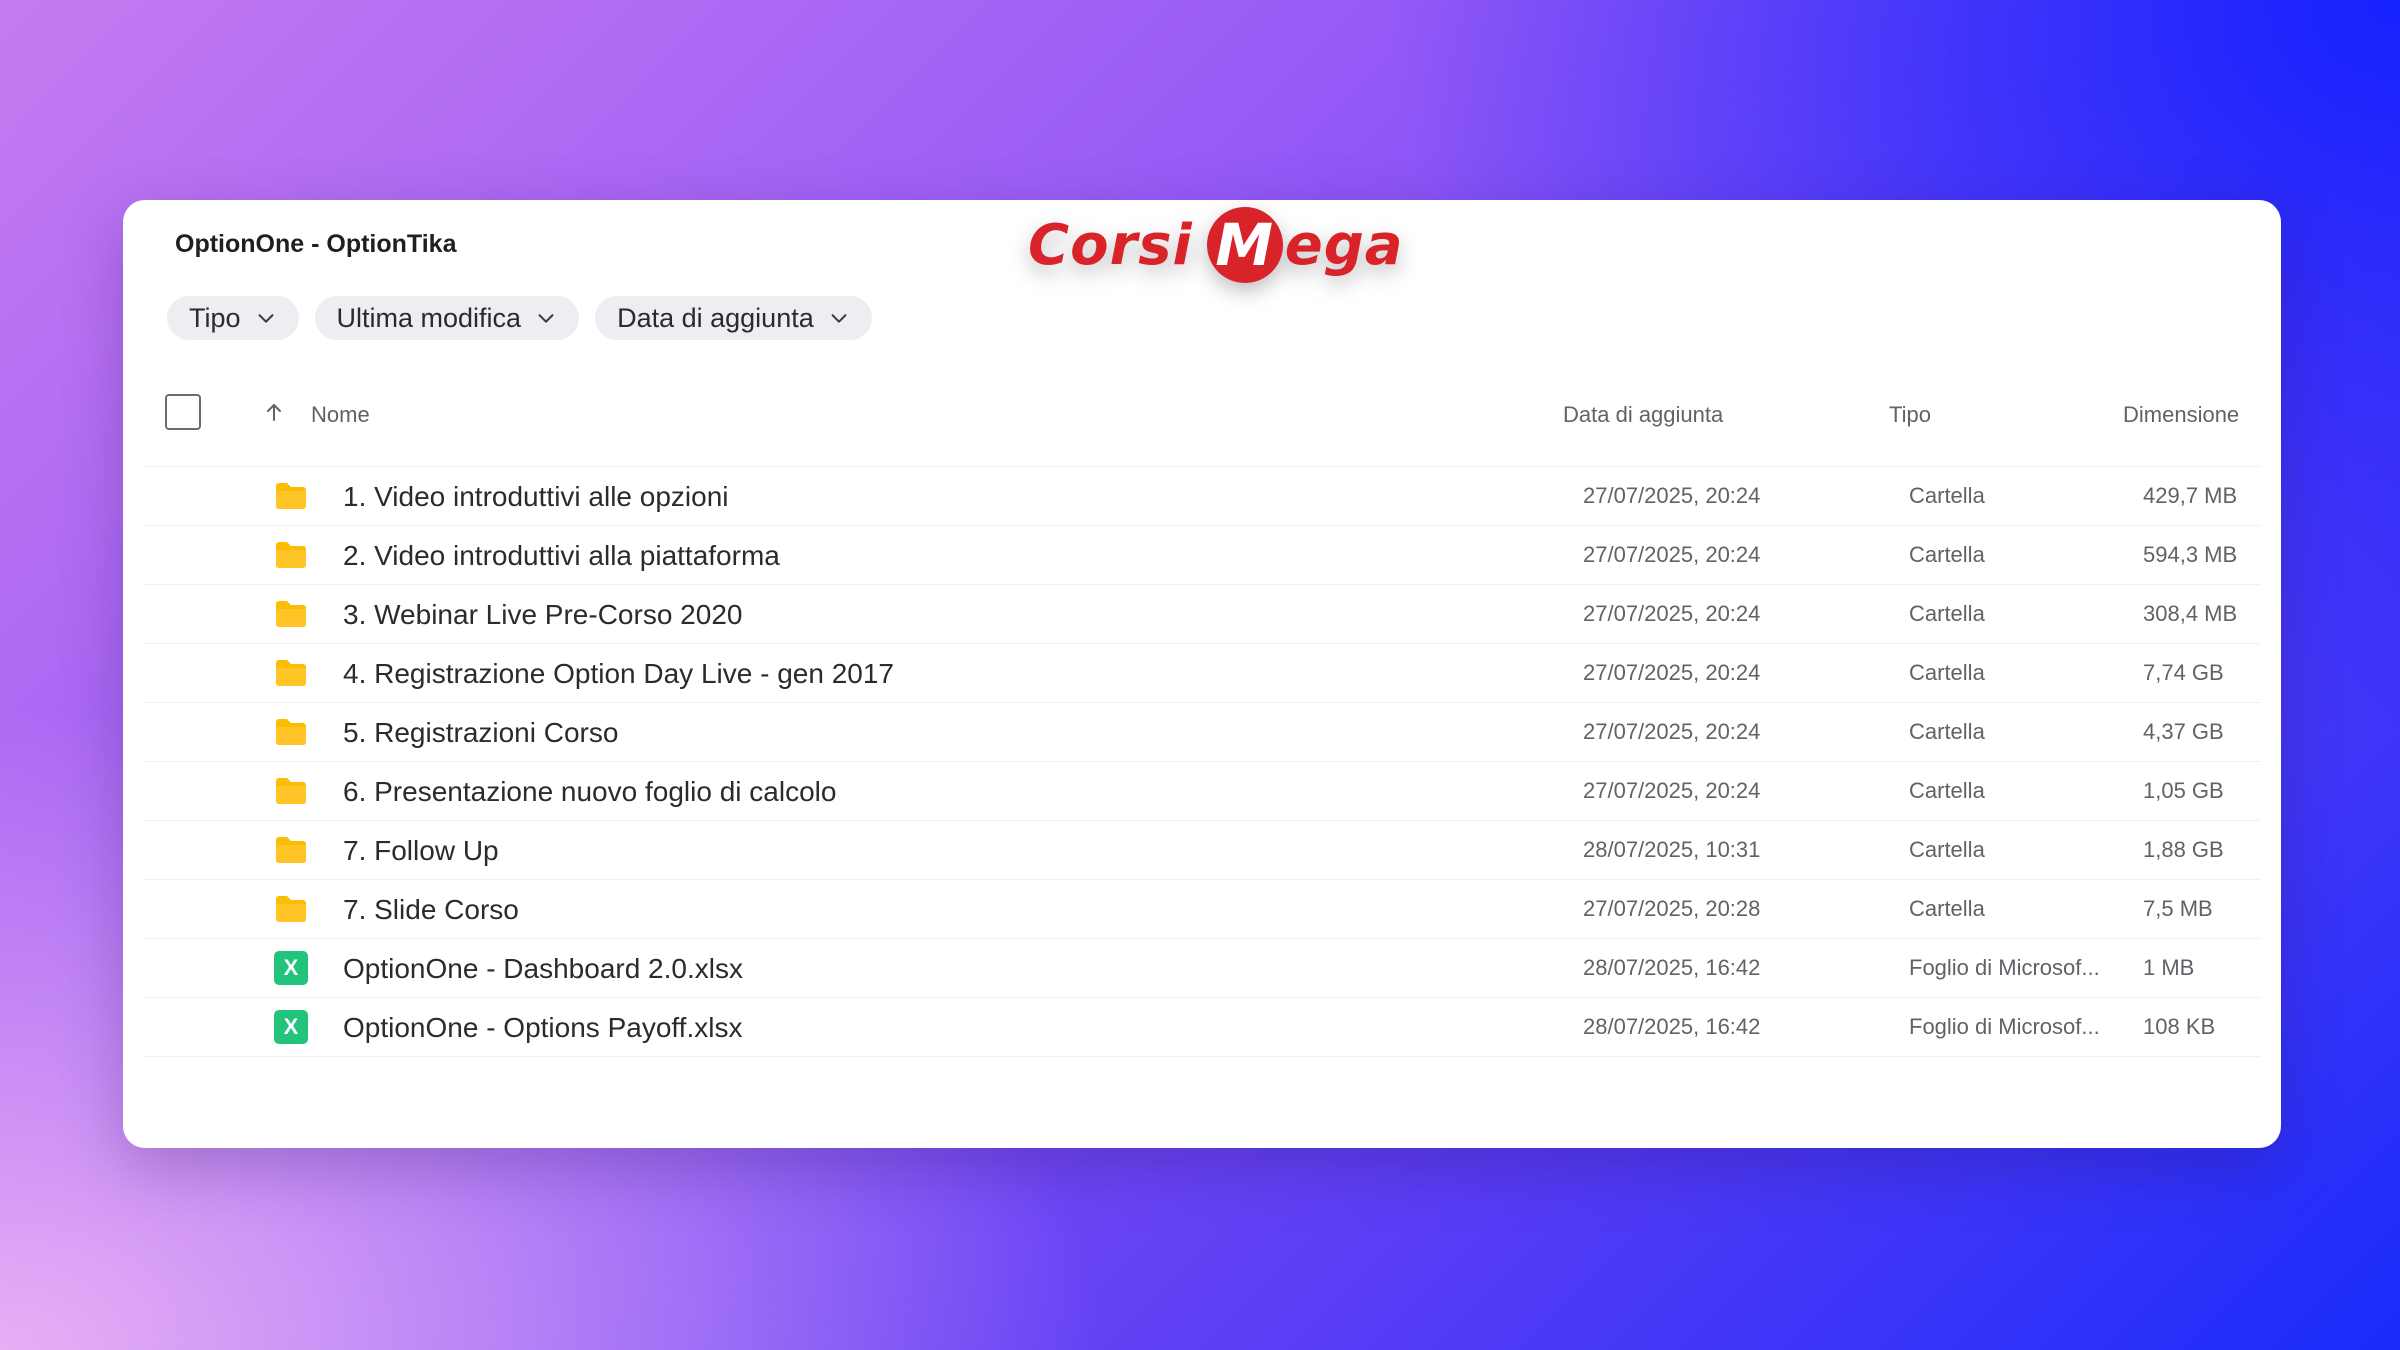 Image resolution: width=2400 pixels, height=1350 pixels. What do you see at coordinates (421, 850) in the screenshot?
I see `file-name: 7. Follow Up` at bounding box center [421, 850].